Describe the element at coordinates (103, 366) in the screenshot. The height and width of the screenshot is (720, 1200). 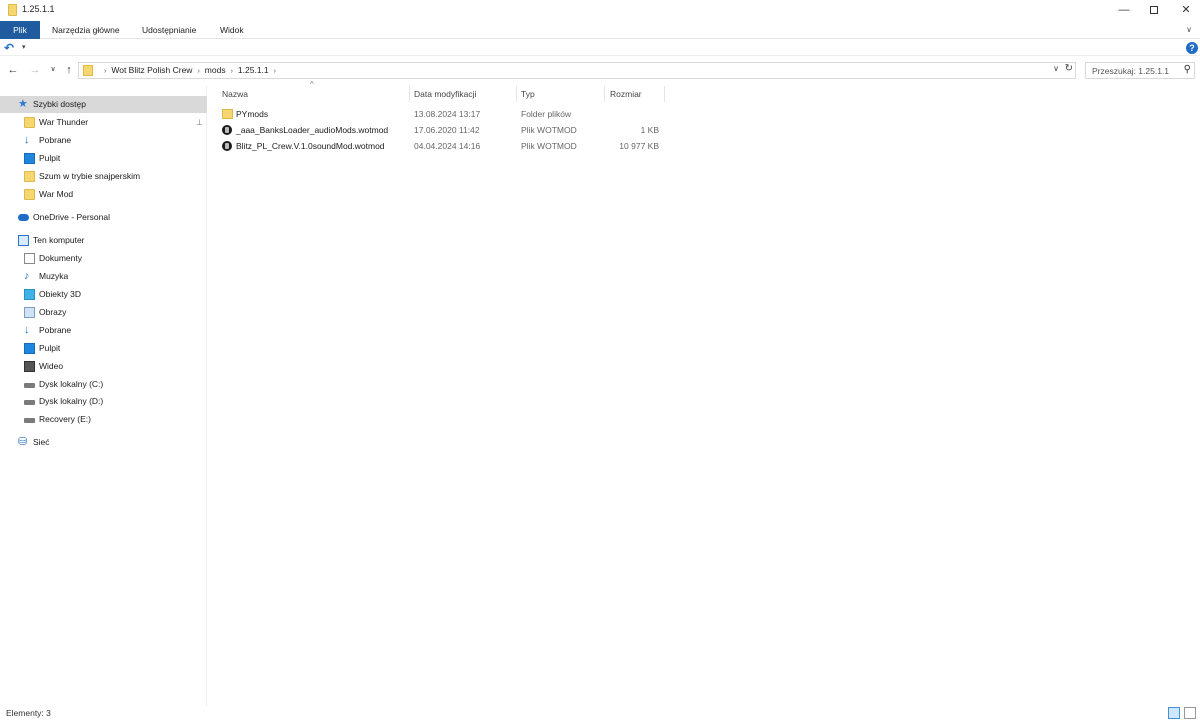
I see `sidebar-item-videos: Wideo` at that location.